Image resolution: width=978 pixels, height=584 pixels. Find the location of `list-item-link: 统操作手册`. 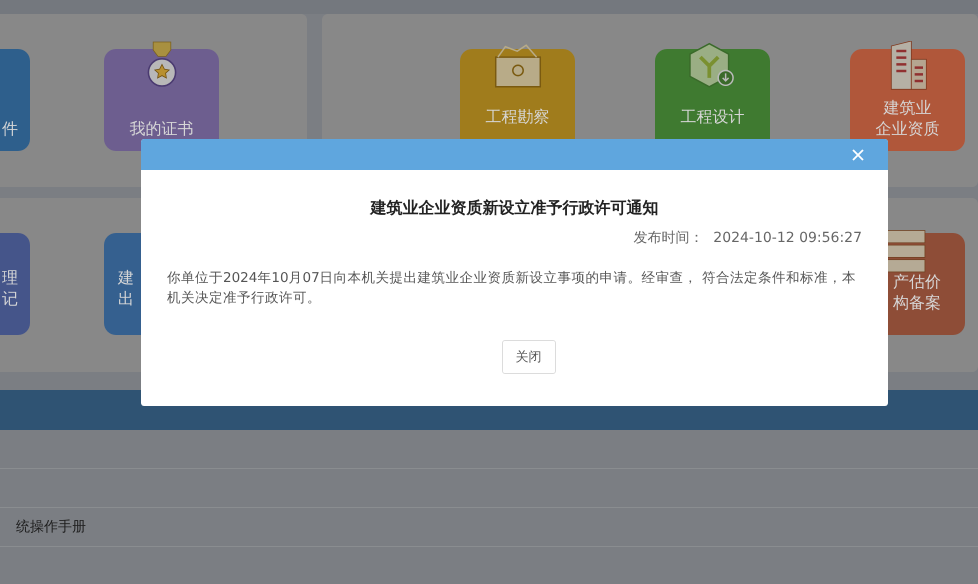

list-item-link: 统操作手册 is located at coordinates (51, 527).